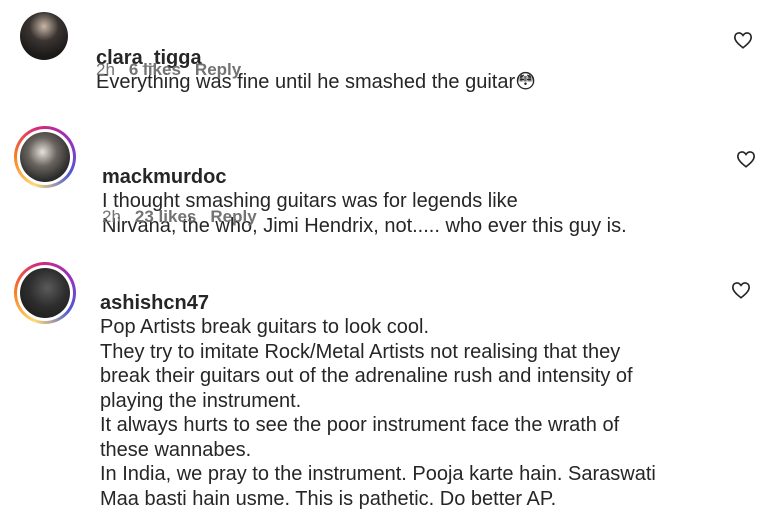  I want to click on comment-likes: 23 likes, so click(165, 217).